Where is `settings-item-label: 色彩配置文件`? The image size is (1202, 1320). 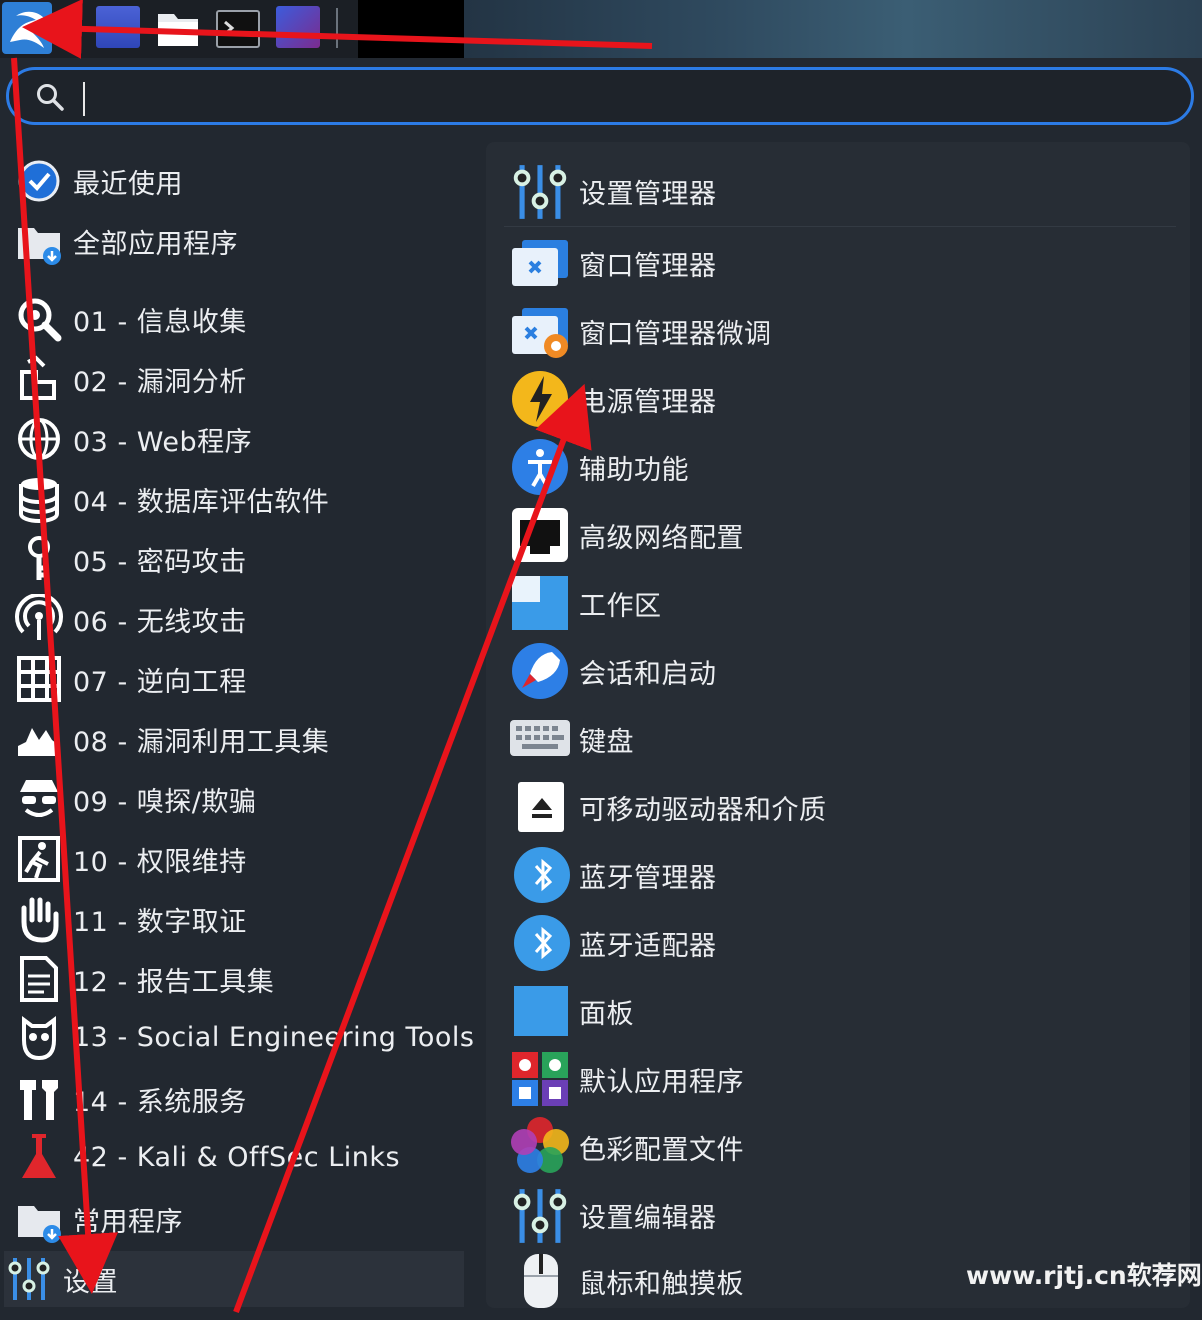 settings-item-label: 色彩配置文件 is located at coordinates (661, 1150).